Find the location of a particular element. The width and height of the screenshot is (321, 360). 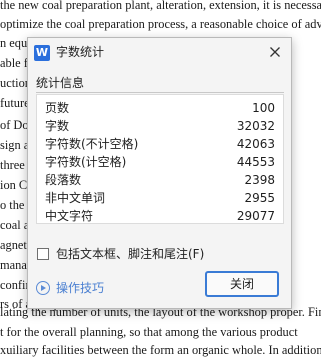

play-circle-icon is located at coordinates (43, 288).